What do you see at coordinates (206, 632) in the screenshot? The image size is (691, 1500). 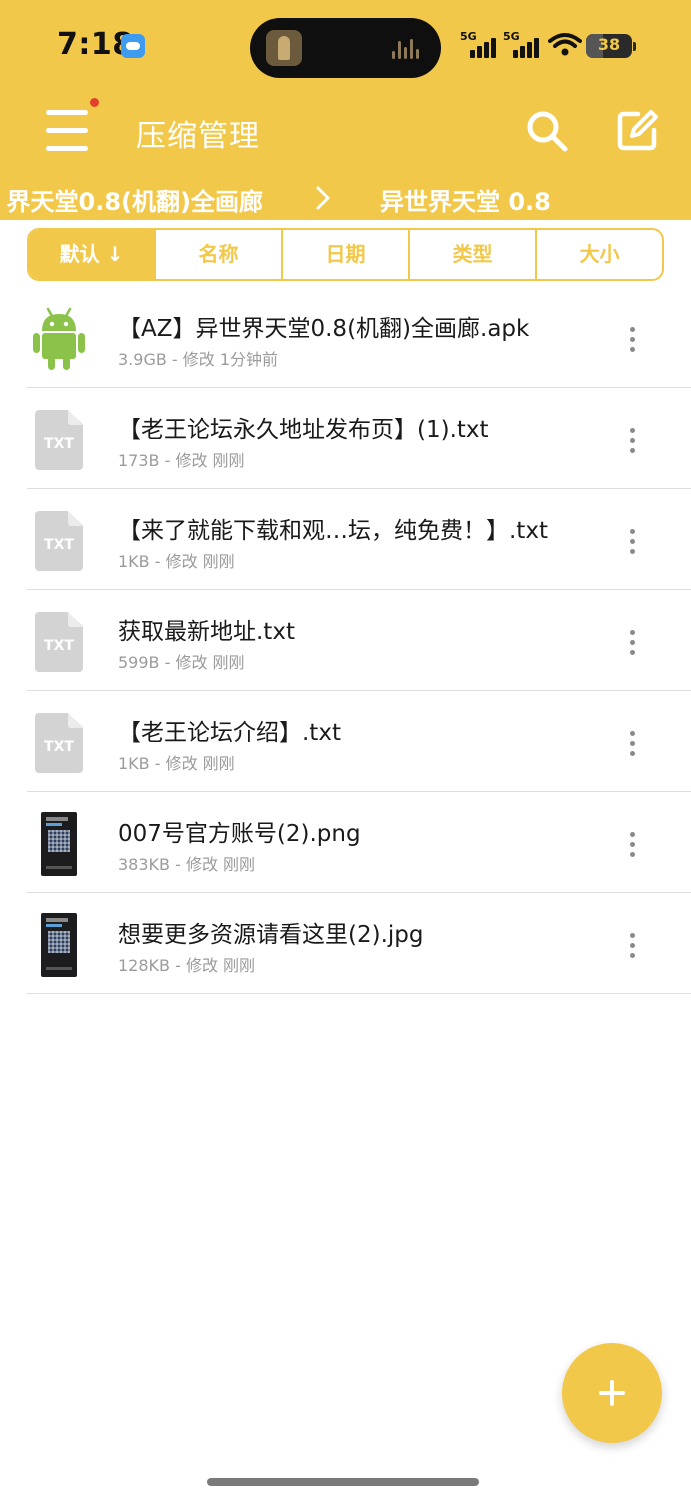 I see `file-name: 获取最新地址.txt` at bounding box center [206, 632].